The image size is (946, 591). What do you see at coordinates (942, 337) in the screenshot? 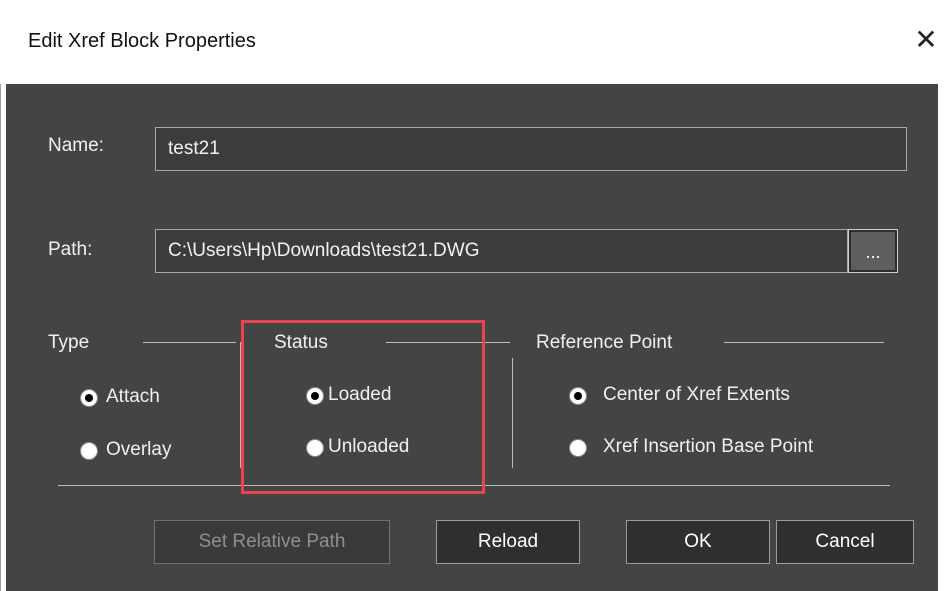
I see `window-border-right` at bounding box center [942, 337].